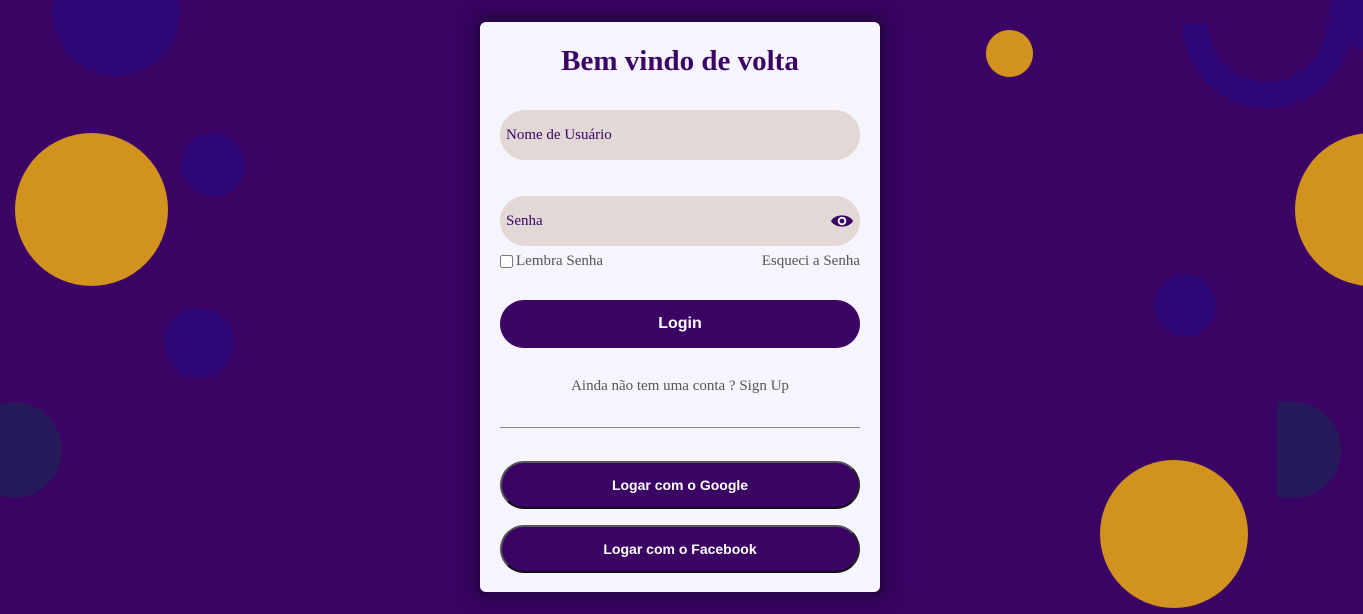 Image resolution: width=1363 pixels, height=614 pixels. What do you see at coordinates (1309, 450) in the screenshot?
I see `decorative-half-circle` at bounding box center [1309, 450].